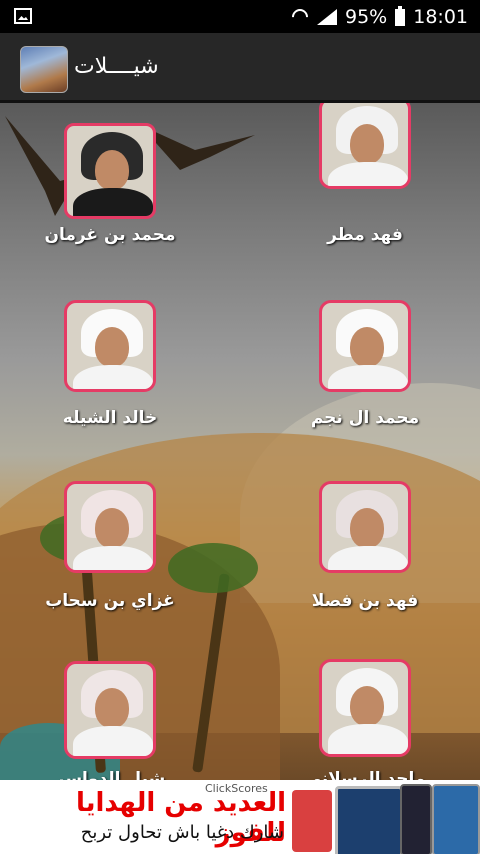  Describe the element at coordinates (44, 69) in the screenshot. I see `app-launcher-icon` at that location.